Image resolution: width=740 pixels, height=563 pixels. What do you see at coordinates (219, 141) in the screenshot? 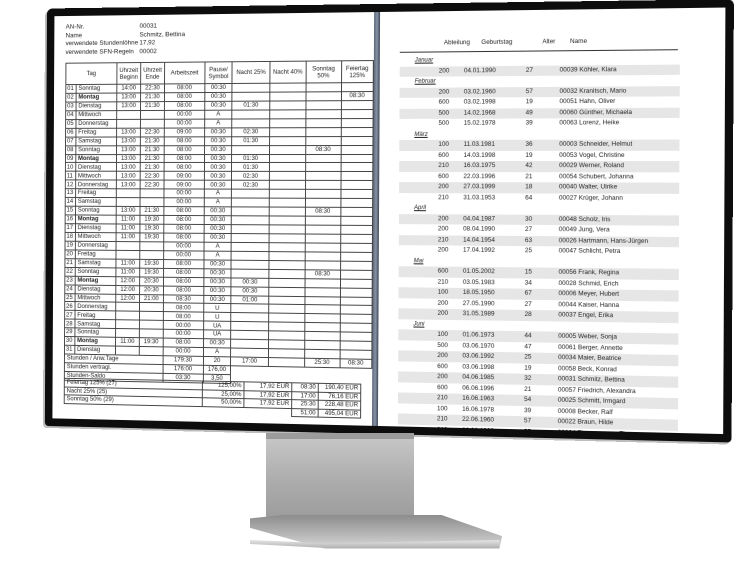
I see `timesheet-row: 07 Samstag 13:00 21:30 08:00 00:30 01:30` at bounding box center [219, 141].